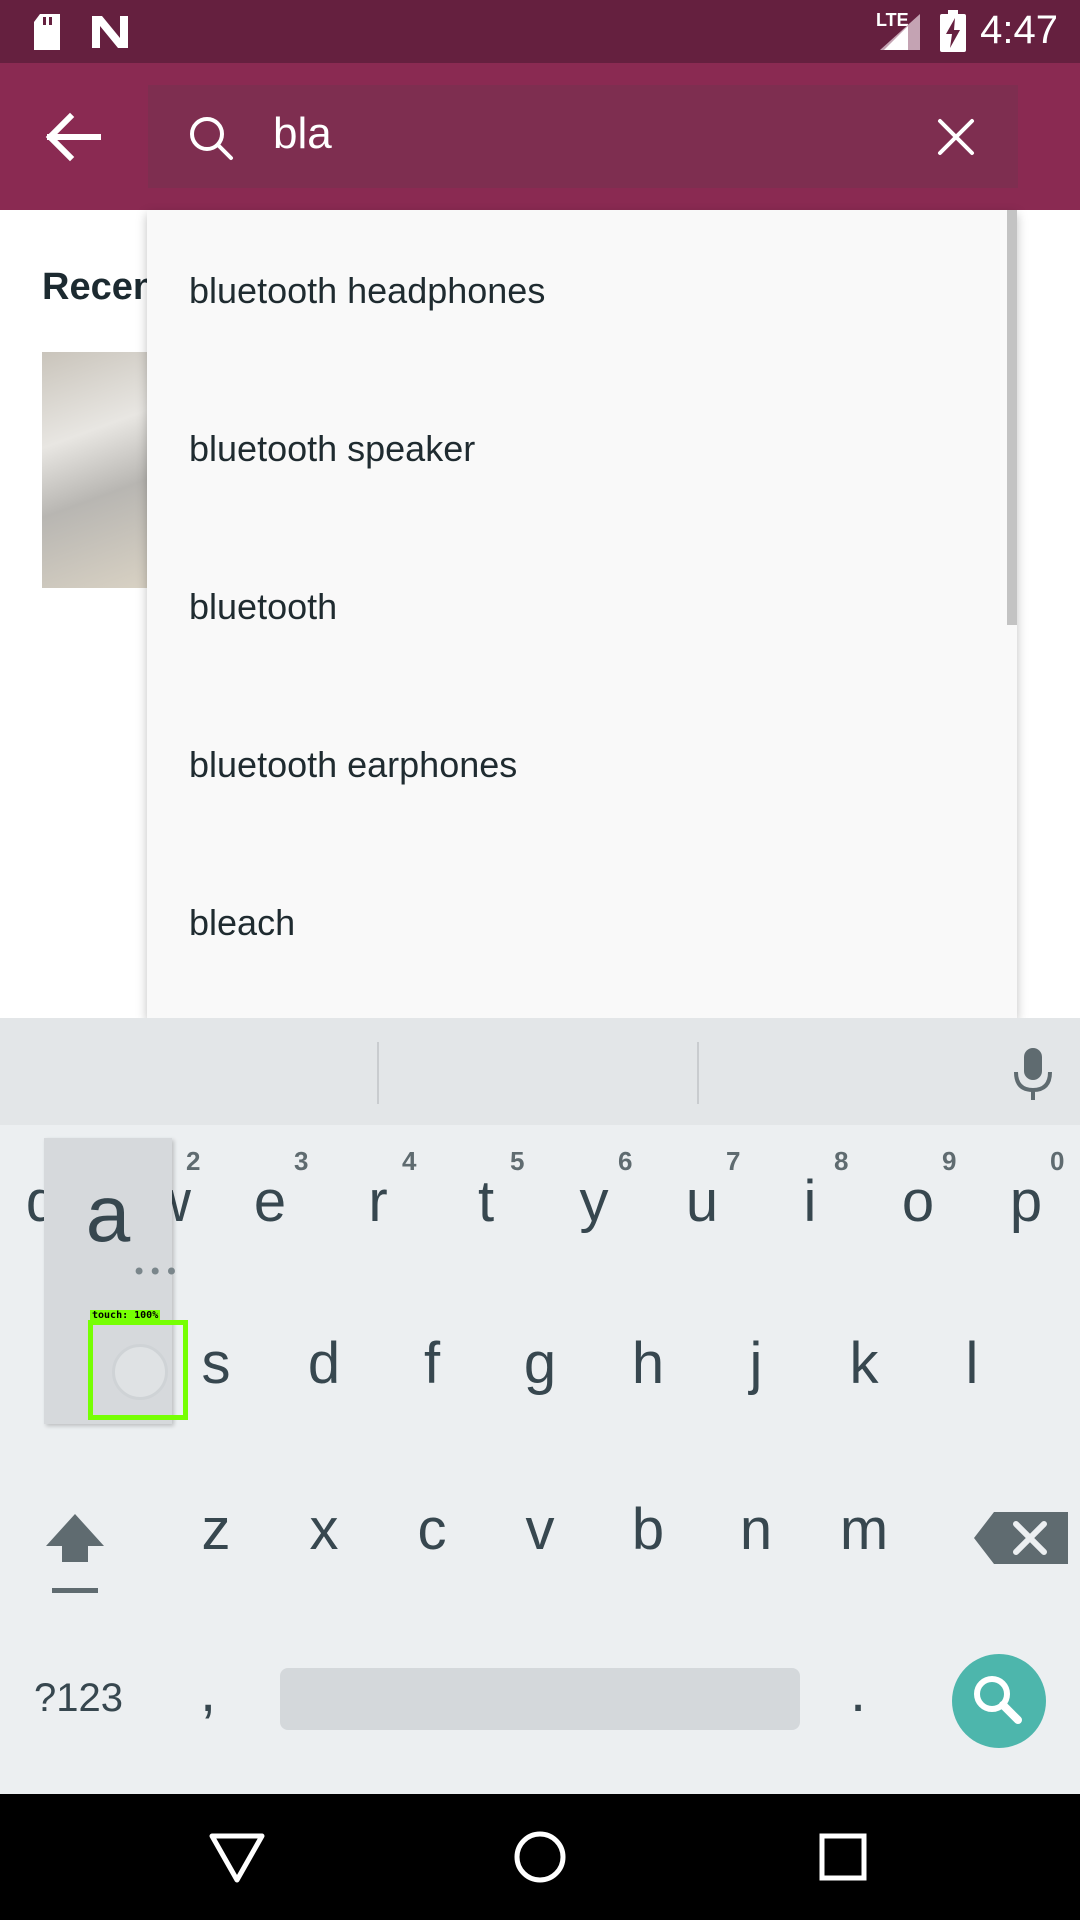 The image size is (1080, 1920). What do you see at coordinates (702, 1201) in the screenshot?
I see `key-u: u` at bounding box center [702, 1201].